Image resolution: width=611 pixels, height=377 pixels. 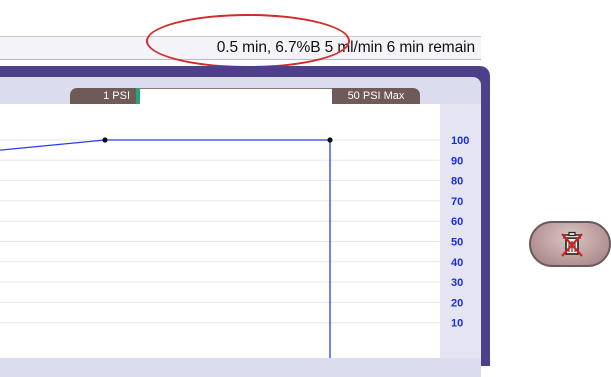 I want to click on y-tick-label: 40, so click(x=457, y=263).